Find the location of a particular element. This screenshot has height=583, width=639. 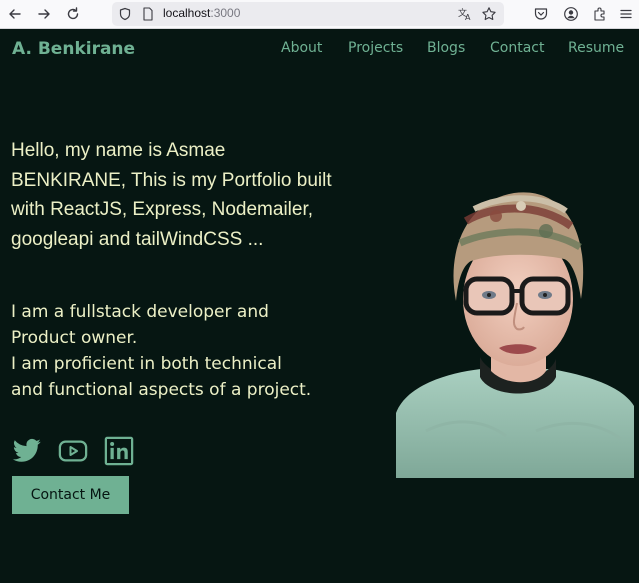

hero-desc-line: I am a fullstack developer and is located at coordinates (140, 312).